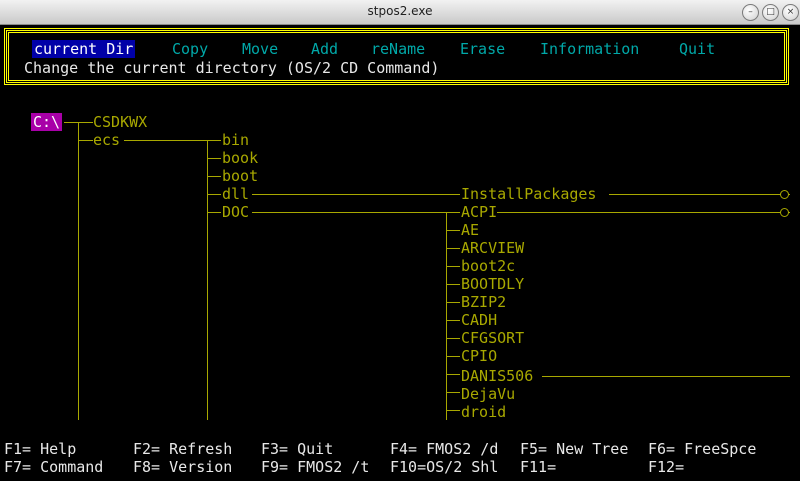 The height and width of the screenshot is (481, 800). What do you see at coordinates (47, 122) in the screenshot?
I see `tree-root-drive: C:\` at bounding box center [47, 122].